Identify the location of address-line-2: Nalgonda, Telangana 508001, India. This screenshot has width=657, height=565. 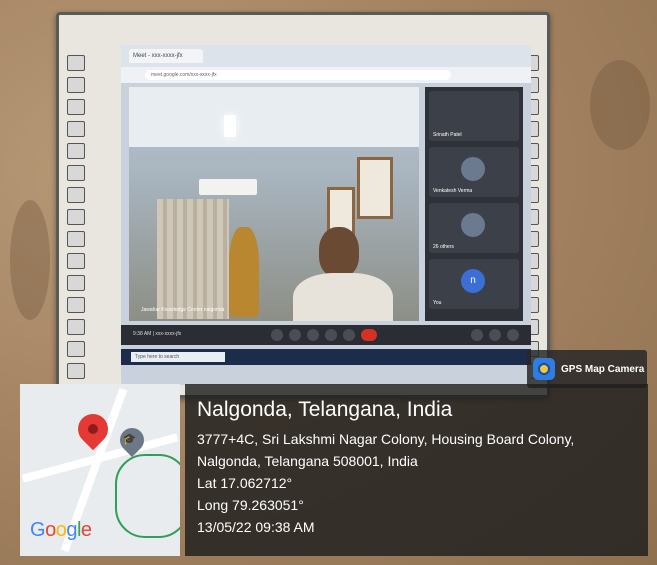
(307, 461).